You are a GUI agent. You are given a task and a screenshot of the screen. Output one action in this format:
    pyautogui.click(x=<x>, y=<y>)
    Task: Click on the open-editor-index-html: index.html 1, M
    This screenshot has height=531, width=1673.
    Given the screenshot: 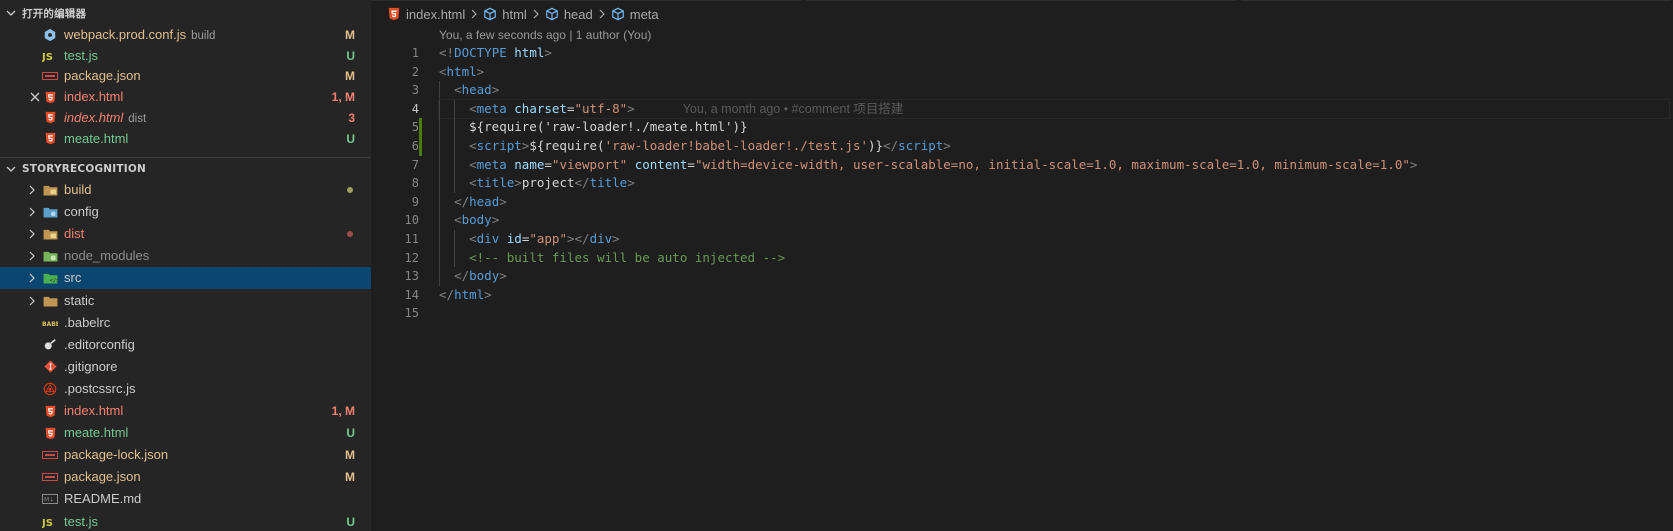 What is the action you would take?
    pyautogui.click(x=185, y=97)
    